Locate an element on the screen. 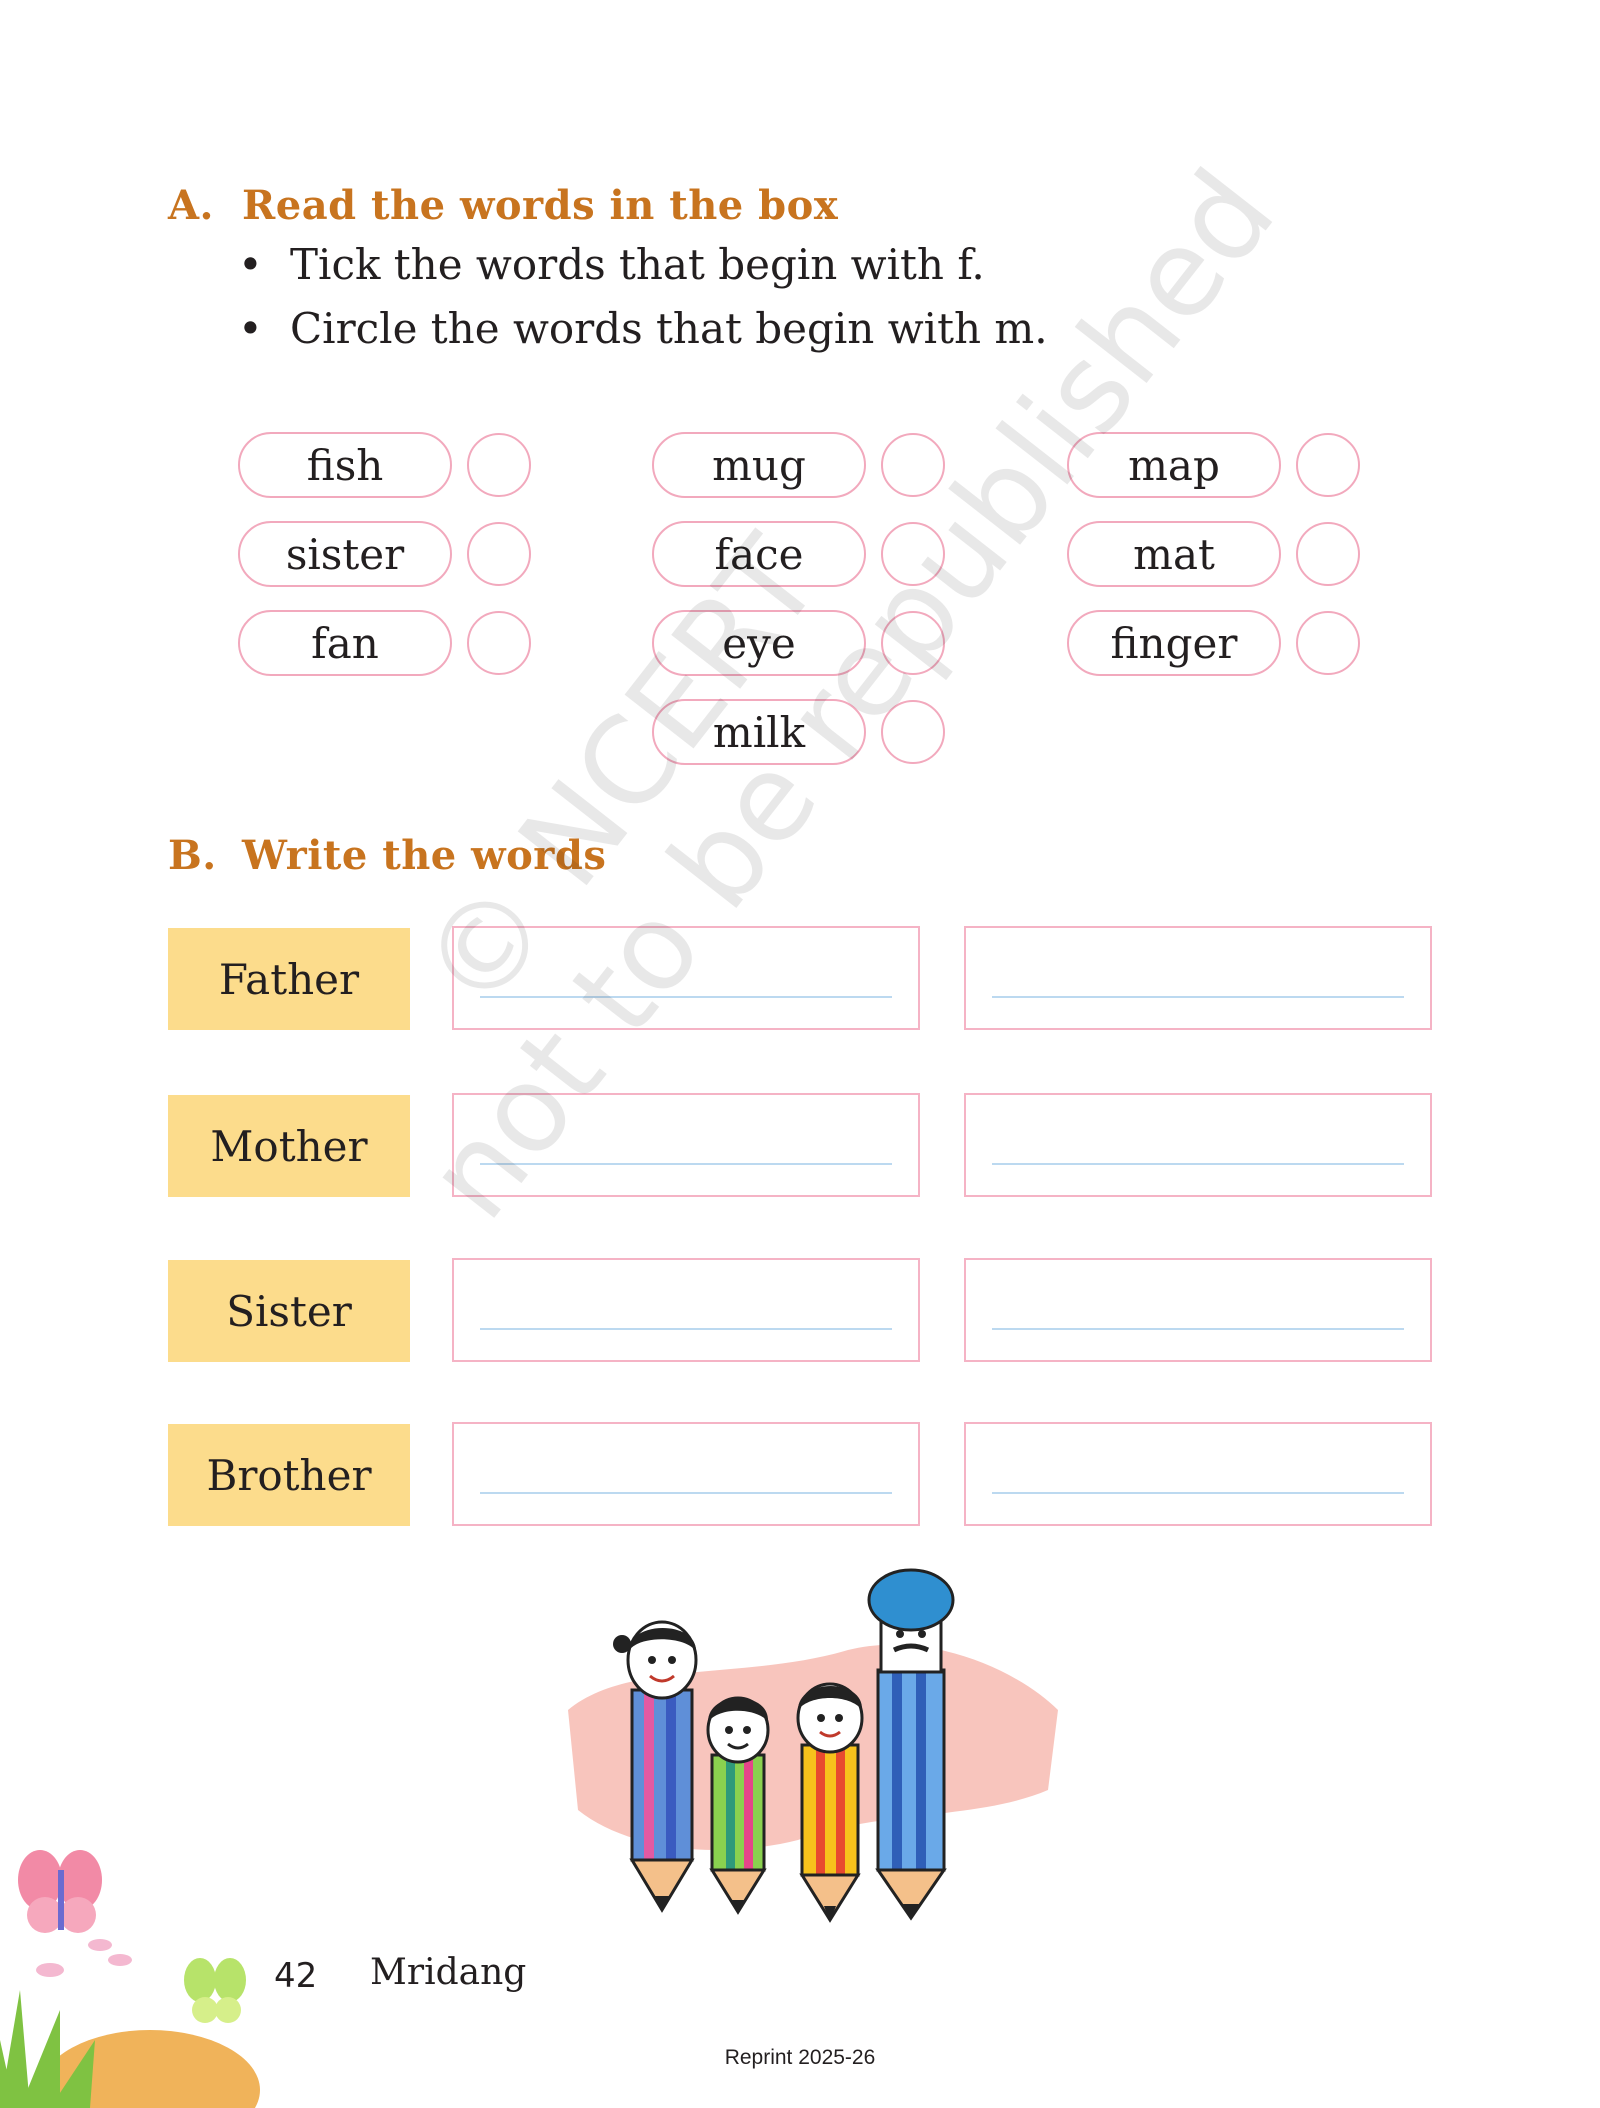 Image resolution: width=1600 pixels, height=2108 pixels. family-word-label: Sister is located at coordinates (289, 1311).